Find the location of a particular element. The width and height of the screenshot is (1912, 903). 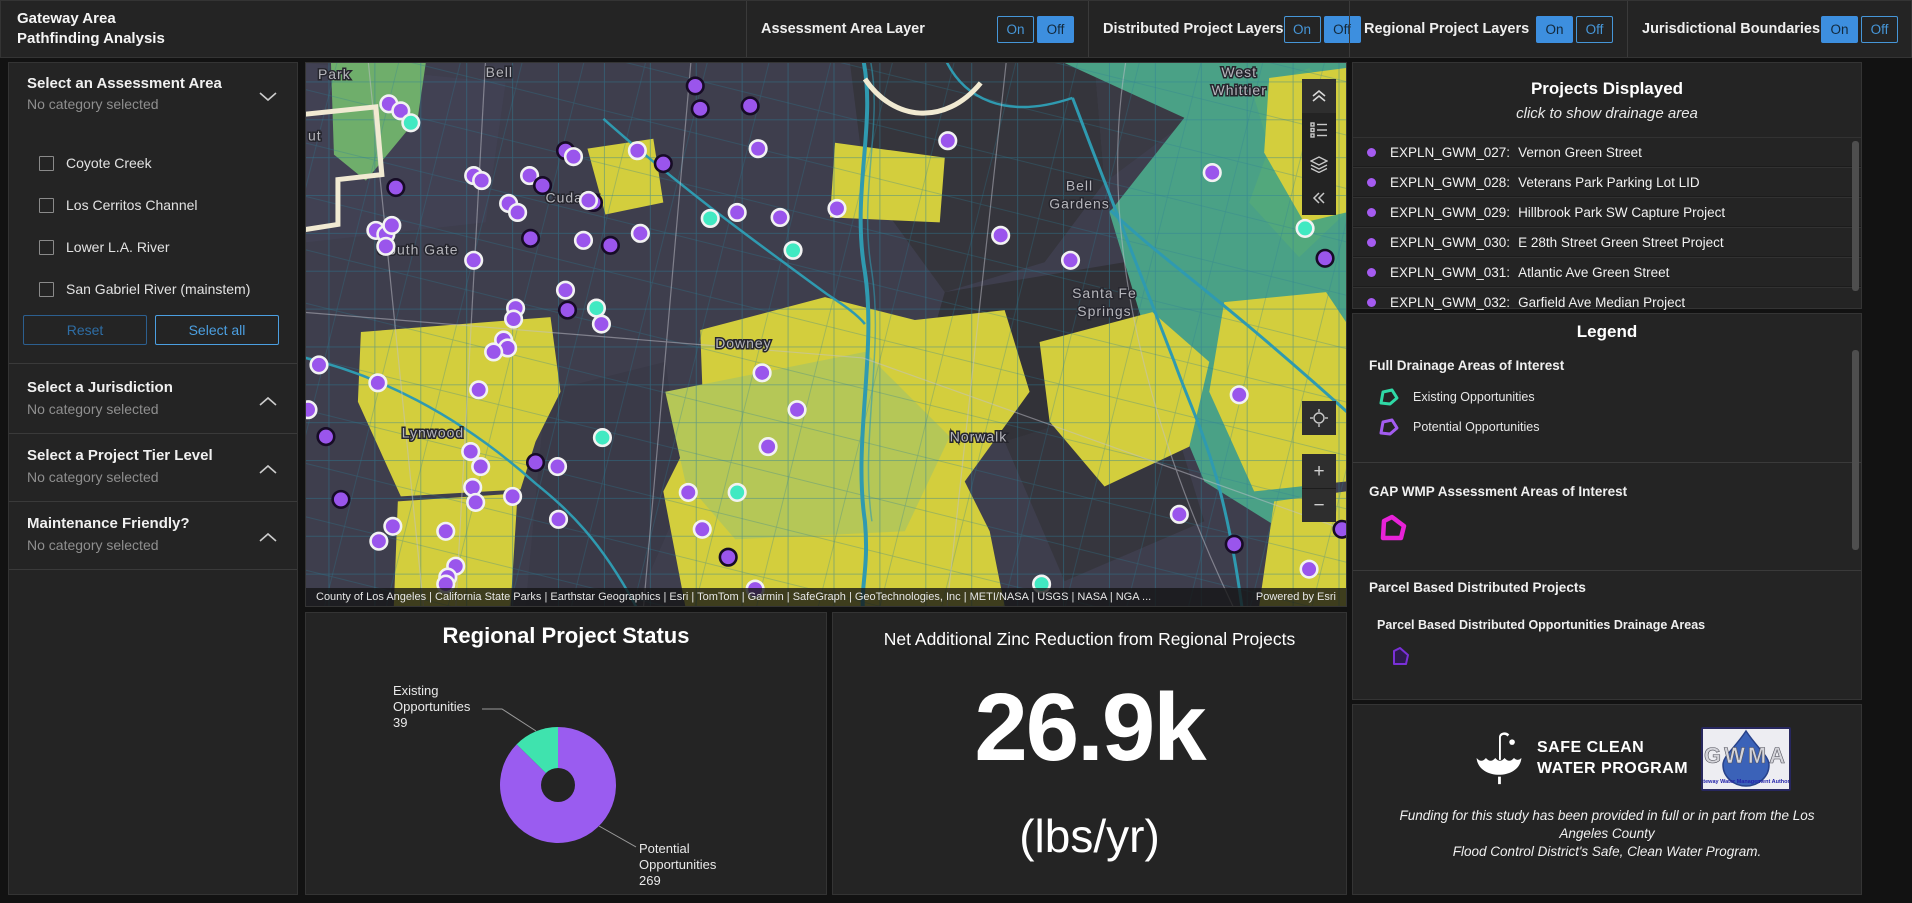

assessment-option-1: Coyote Creek is located at coordinates (95, 163).